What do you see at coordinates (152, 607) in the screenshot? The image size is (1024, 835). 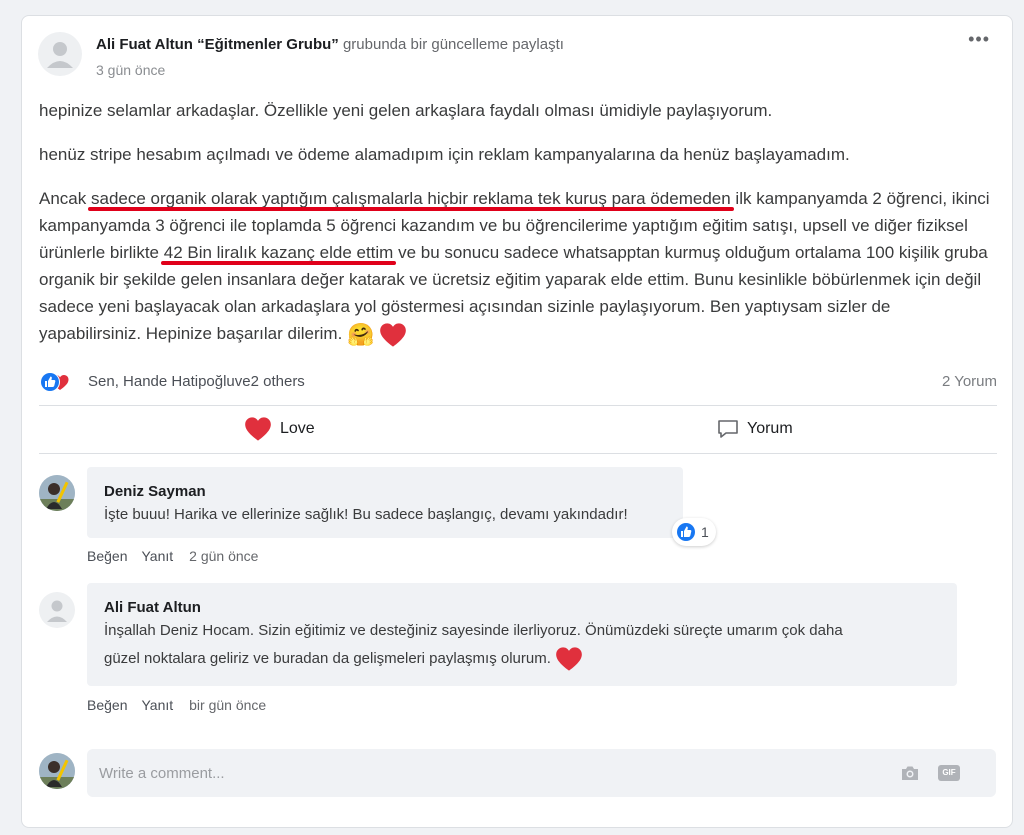 I see `comment-author: Ali Fuat Altun` at bounding box center [152, 607].